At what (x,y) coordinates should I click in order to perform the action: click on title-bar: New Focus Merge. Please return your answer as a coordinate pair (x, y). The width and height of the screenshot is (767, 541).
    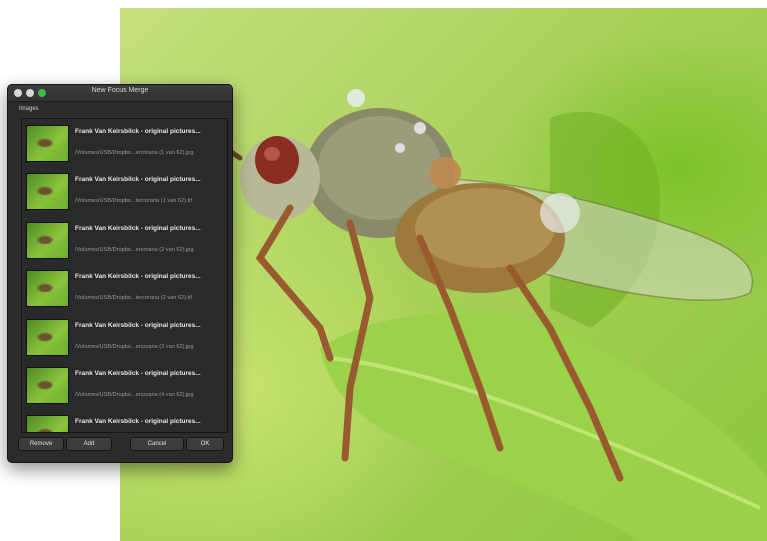
    Looking at the image, I should click on (120, 93).